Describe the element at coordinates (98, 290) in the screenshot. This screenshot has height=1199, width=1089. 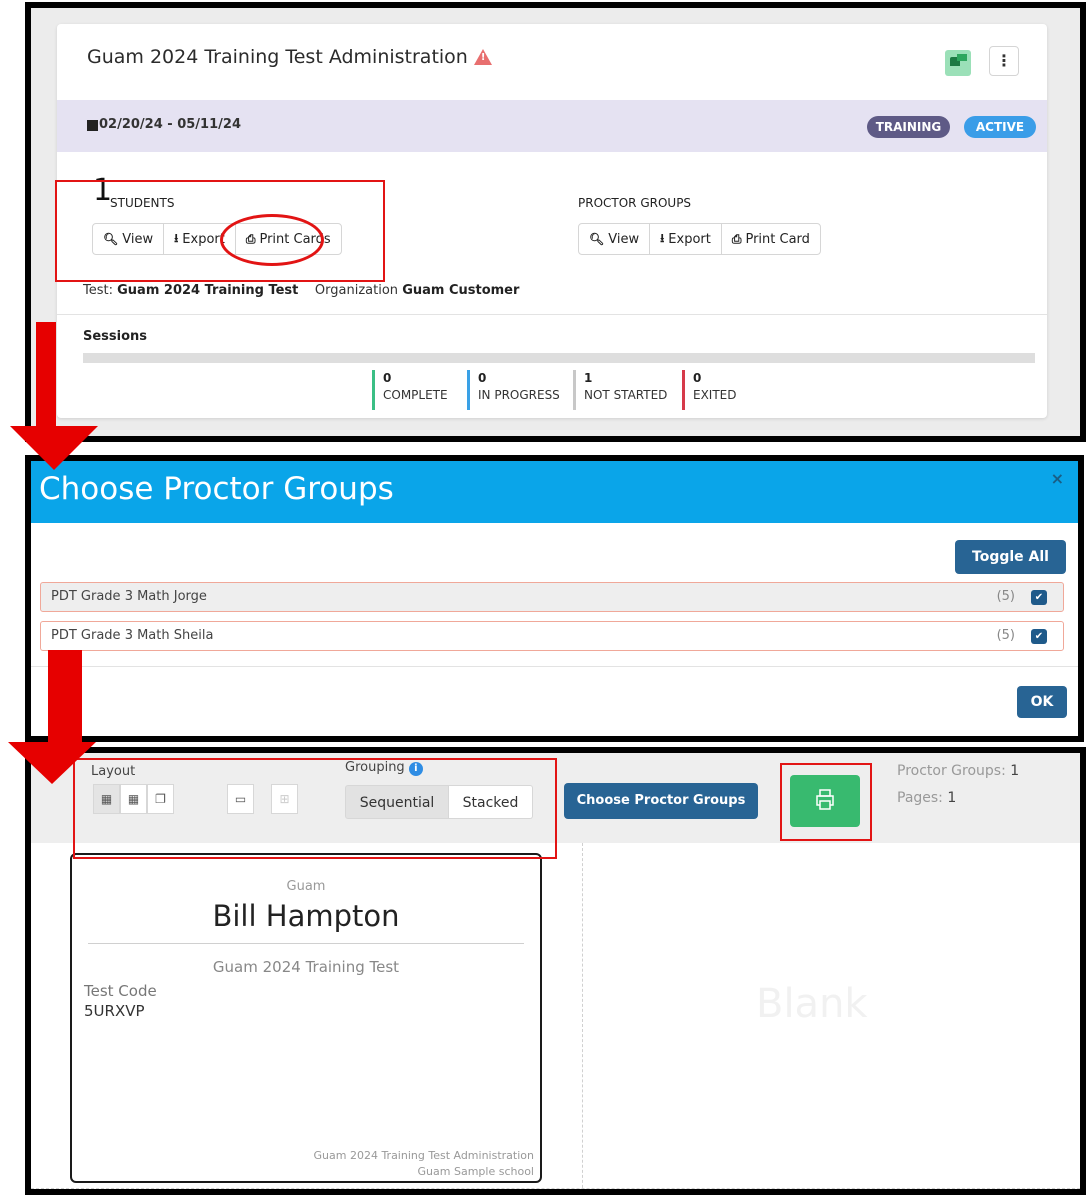
I see `test-label: Test:` at that location.